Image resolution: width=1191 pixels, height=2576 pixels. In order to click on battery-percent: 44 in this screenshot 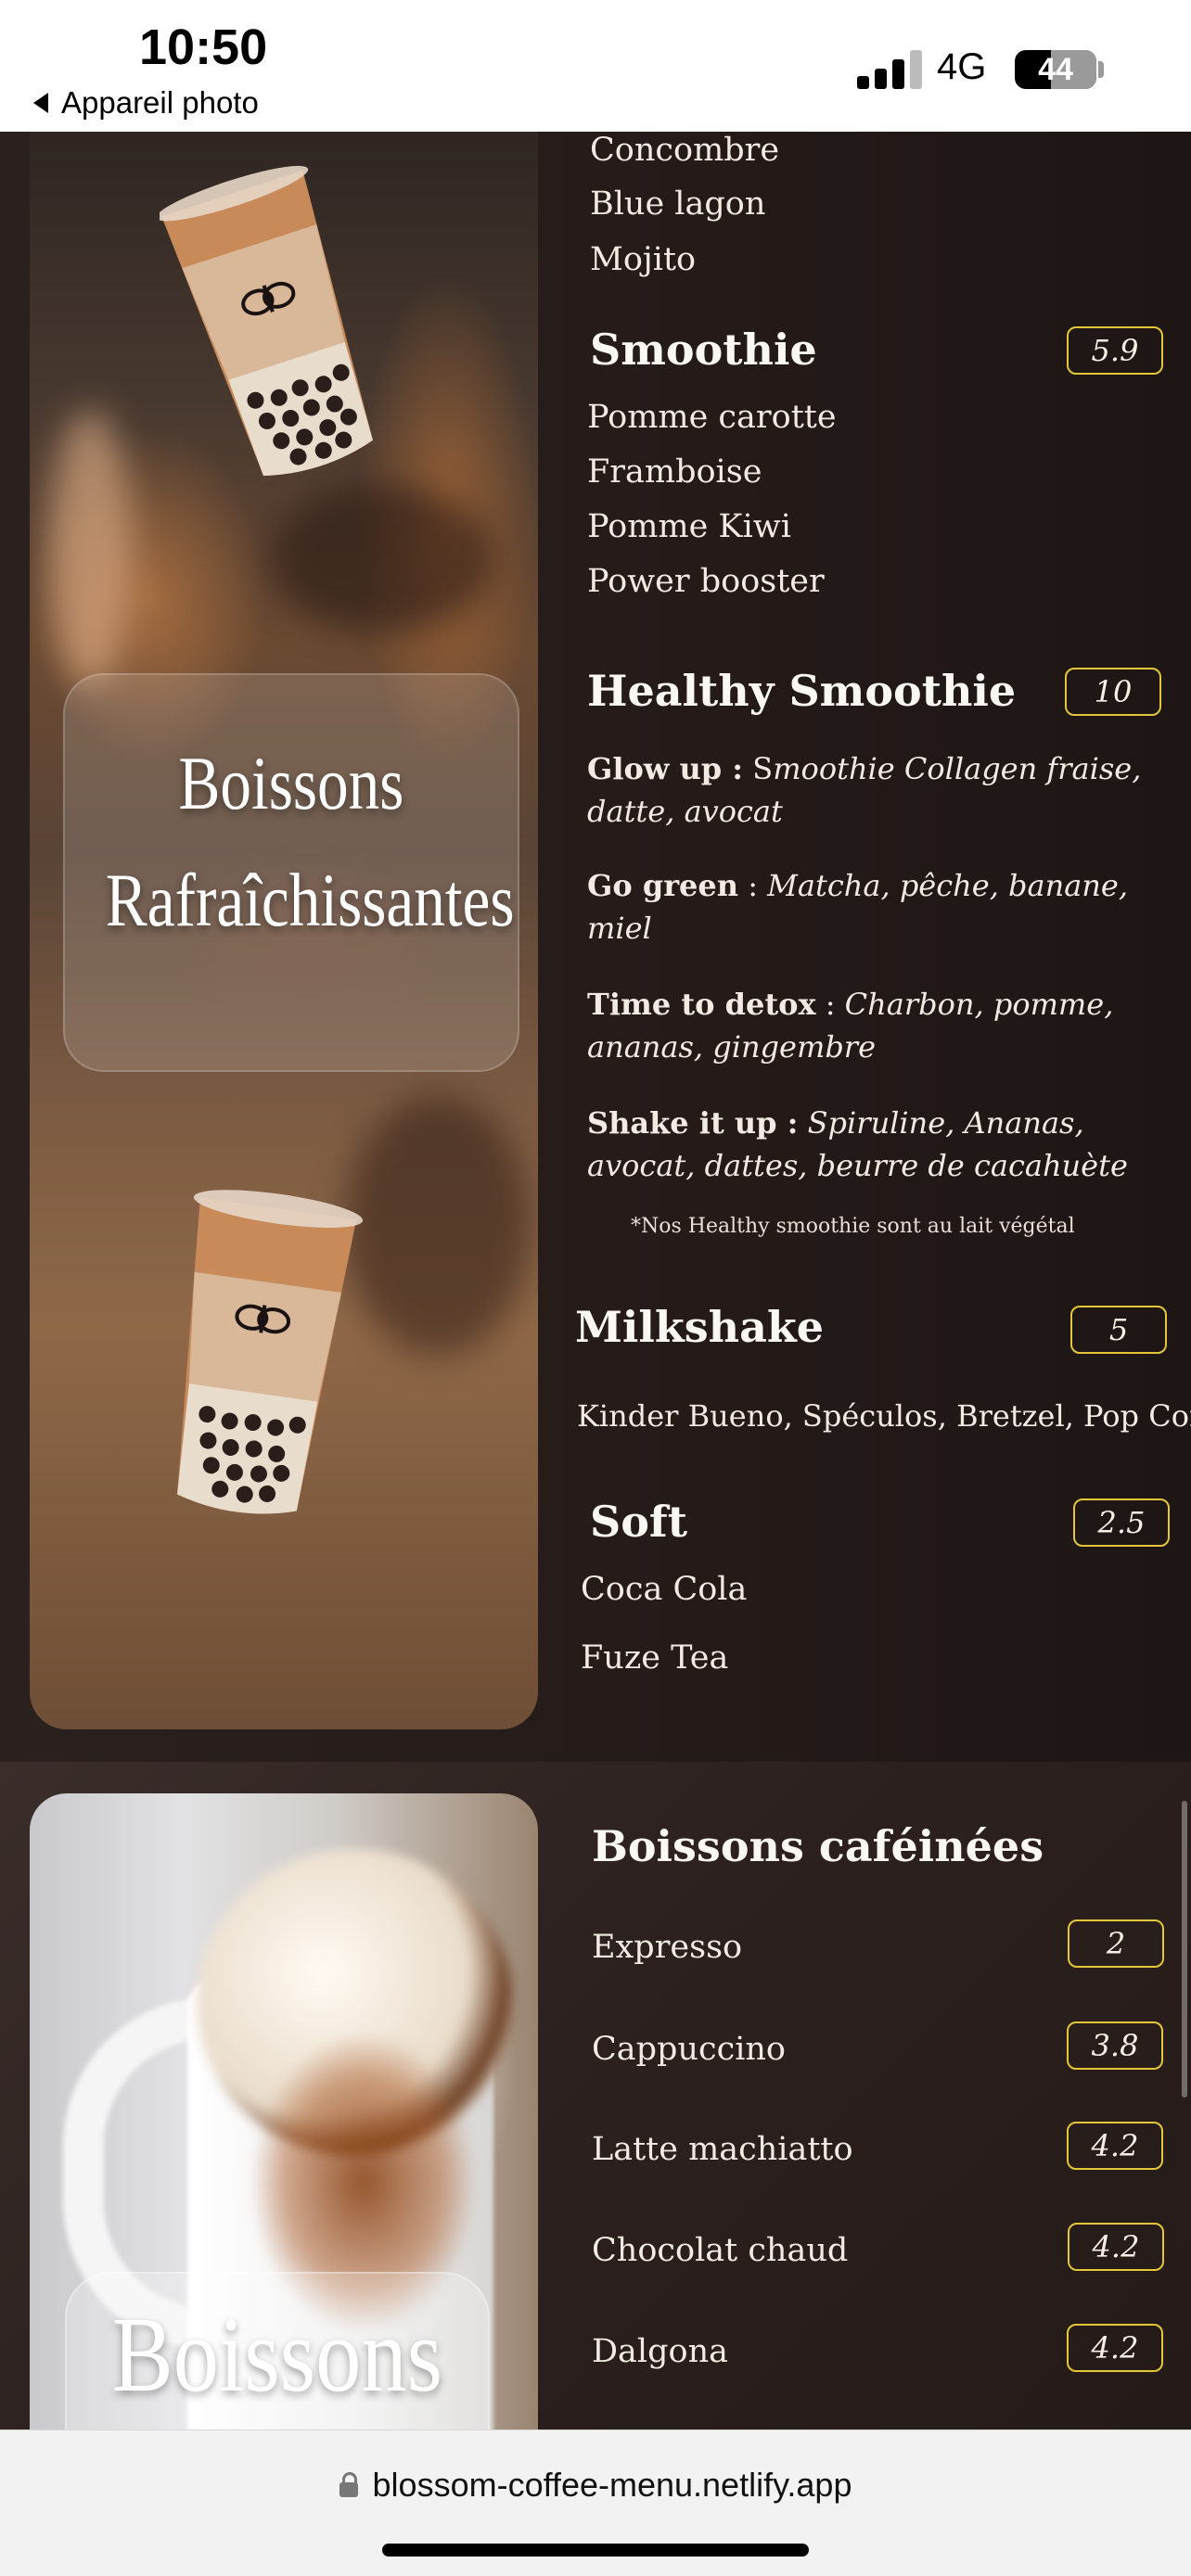, I will do `click(1055, 69)`.